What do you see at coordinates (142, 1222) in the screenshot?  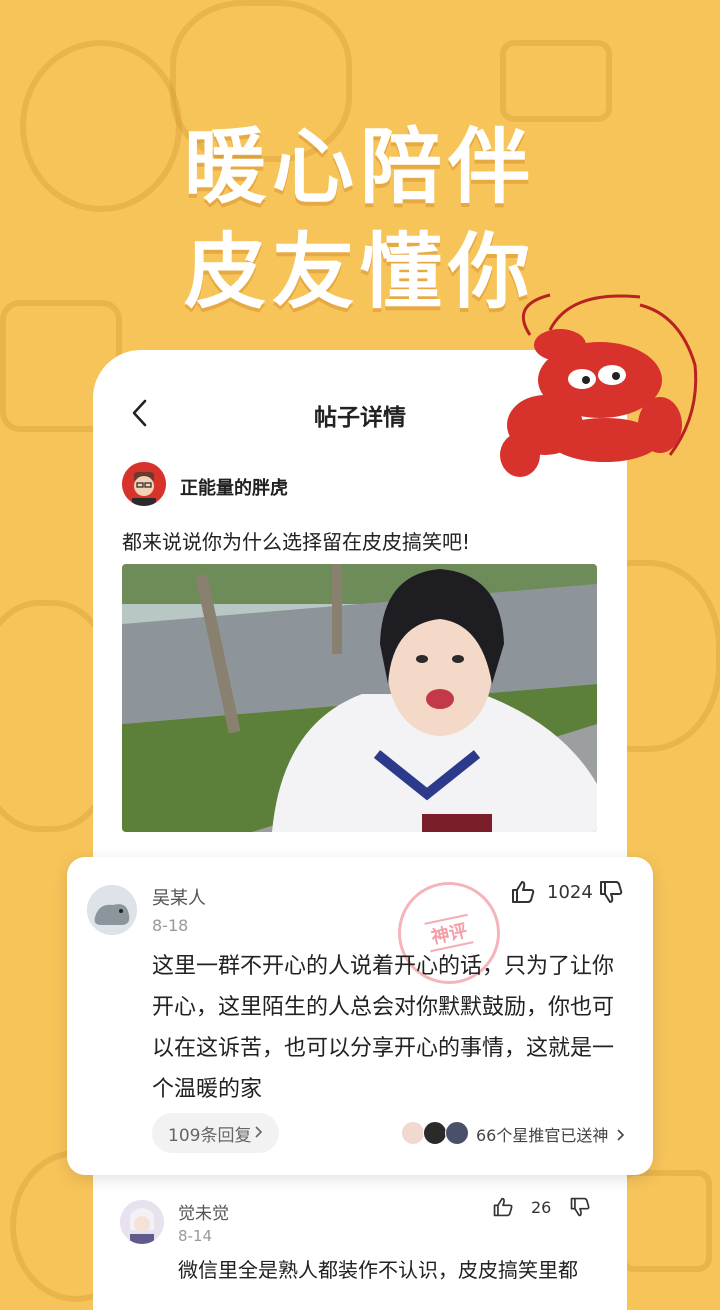 I see `commenter2-avatar` at bounding box center [142, 1222].